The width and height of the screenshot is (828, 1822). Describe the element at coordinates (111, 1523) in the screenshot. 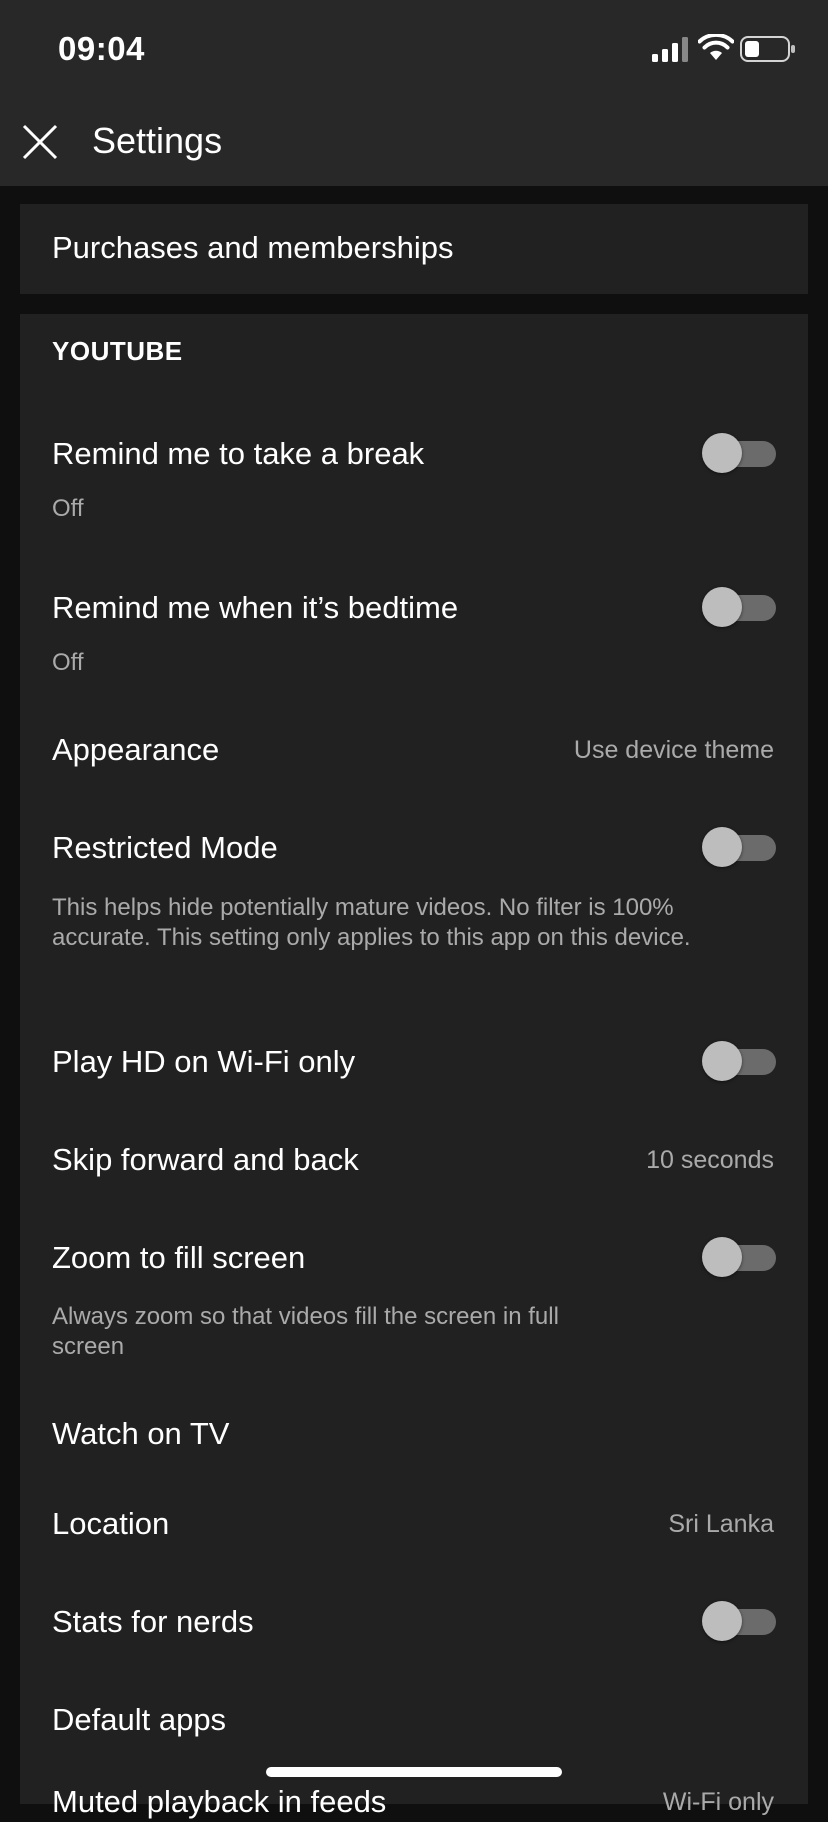

I see `setting-label: Location` at that location.